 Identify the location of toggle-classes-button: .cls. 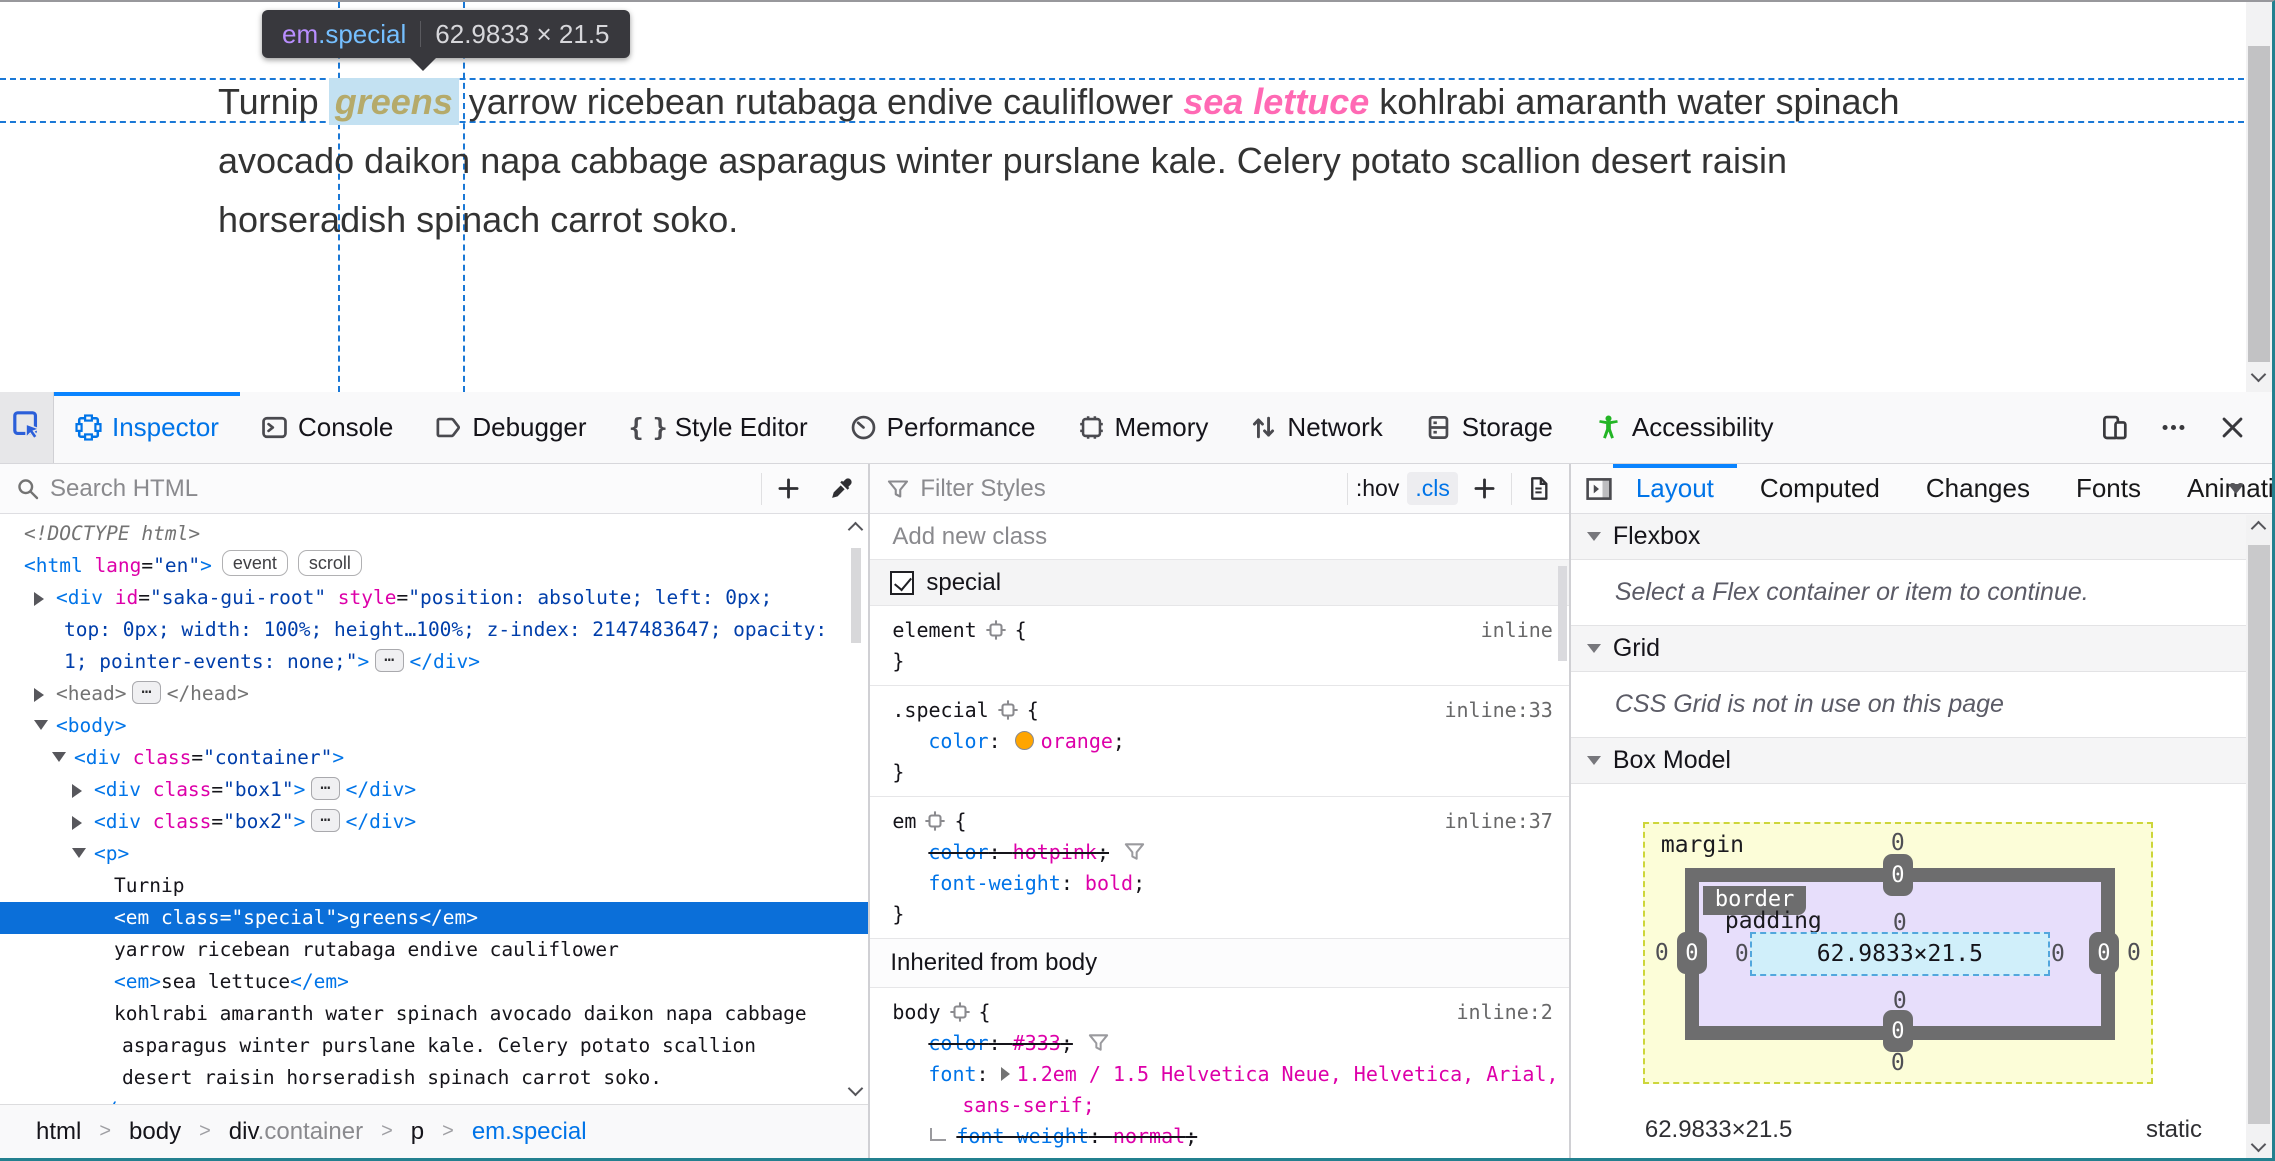
(1432, 488).